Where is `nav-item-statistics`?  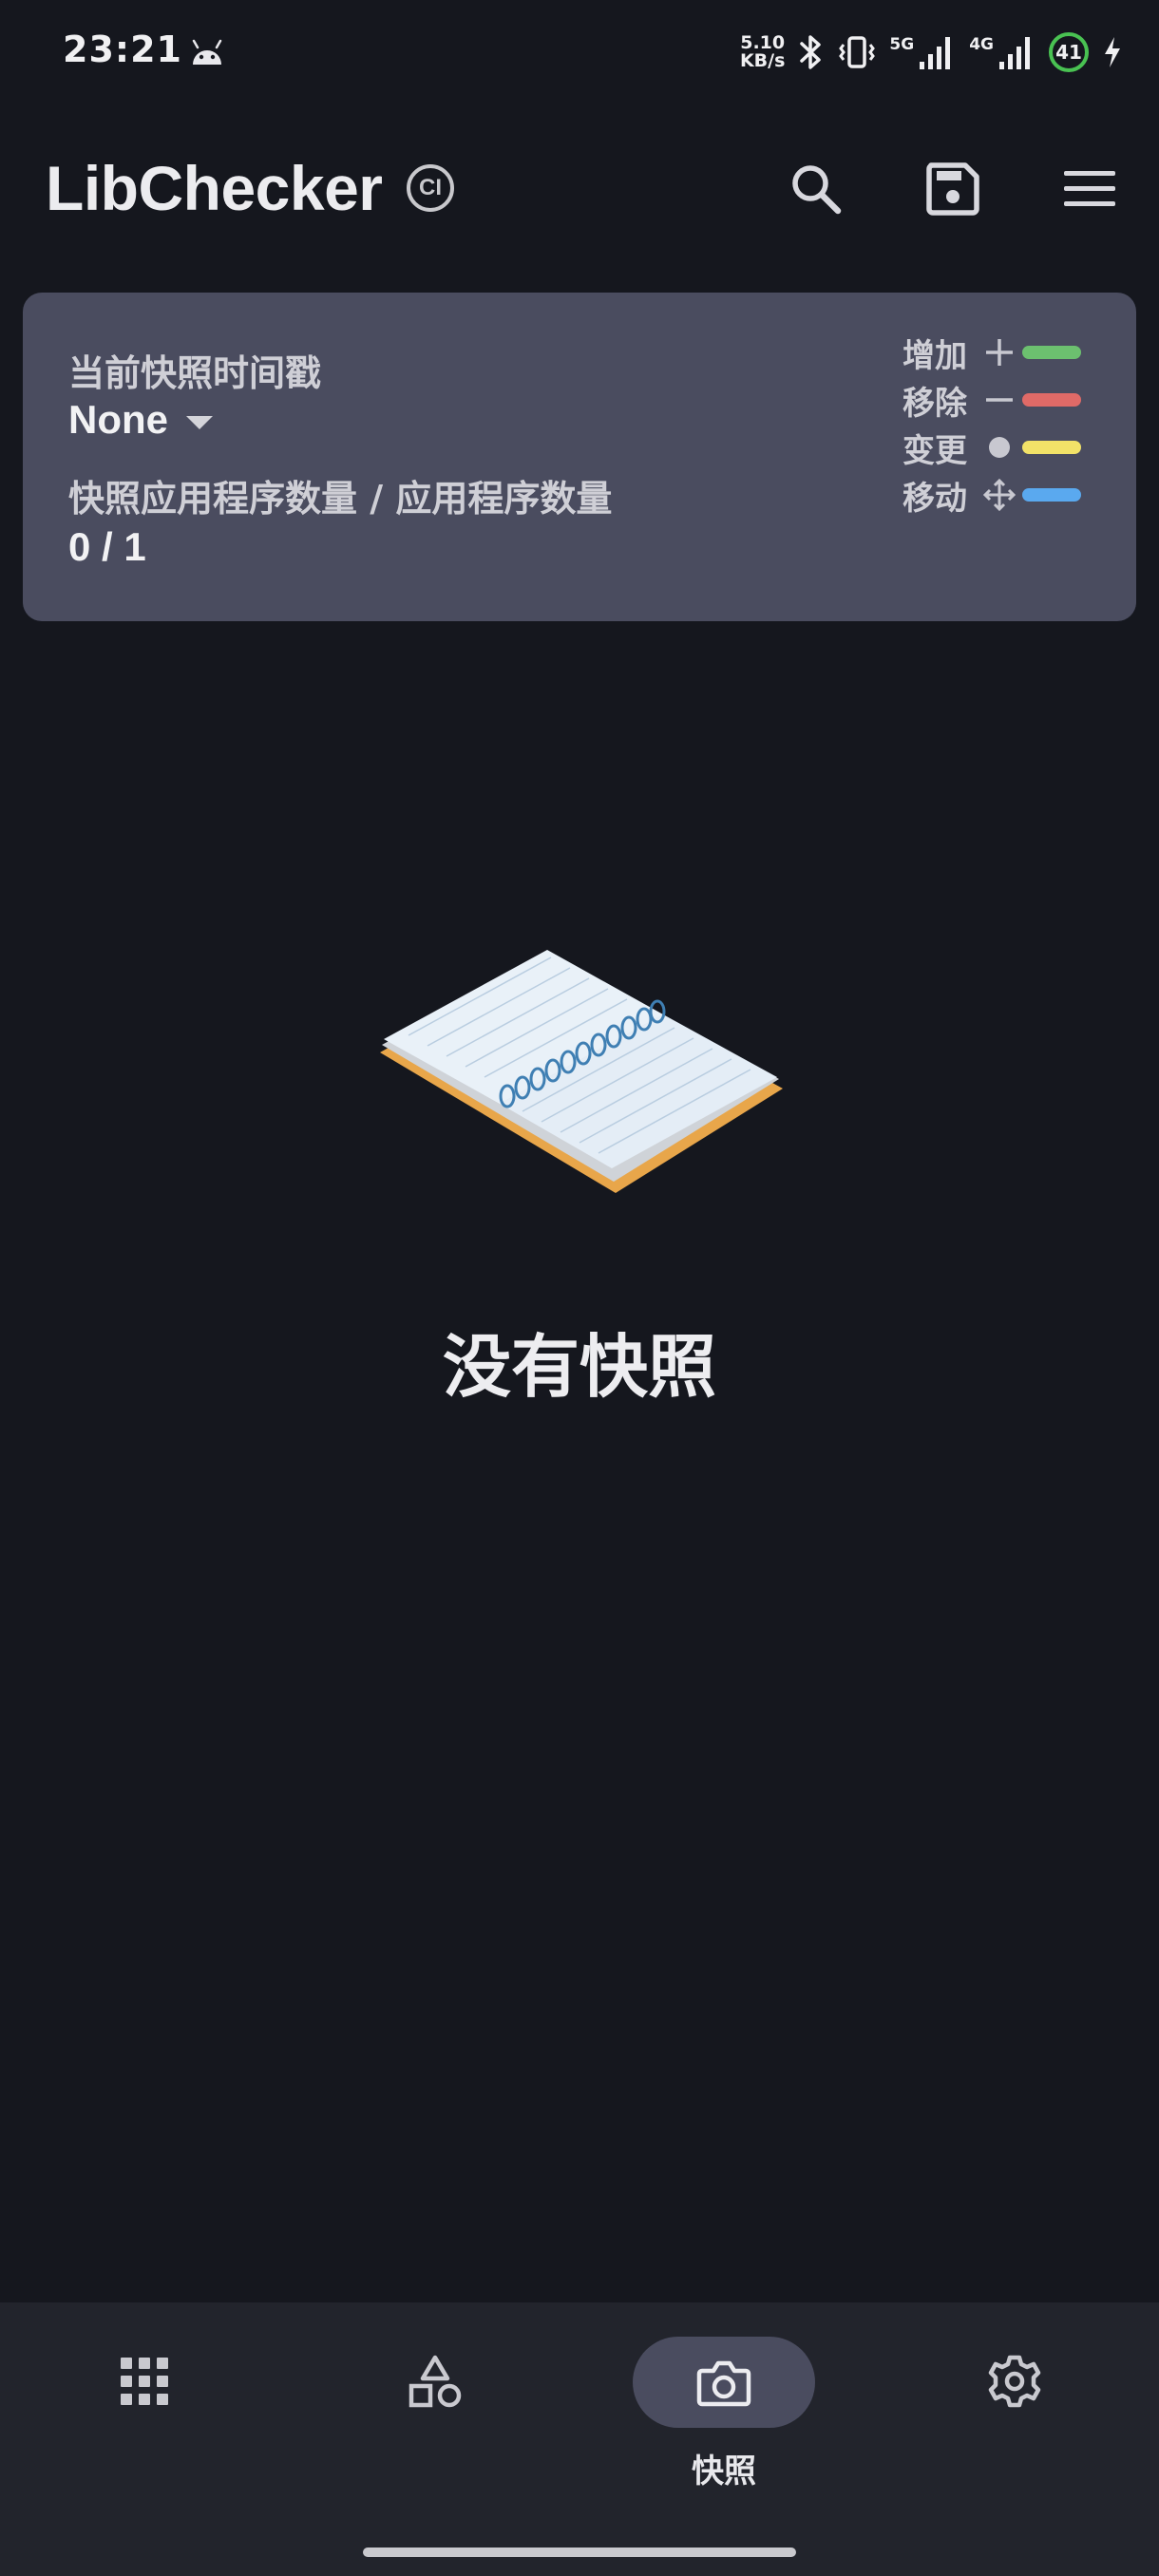 nav-item-statistics is located at coordinates (435, 2406).